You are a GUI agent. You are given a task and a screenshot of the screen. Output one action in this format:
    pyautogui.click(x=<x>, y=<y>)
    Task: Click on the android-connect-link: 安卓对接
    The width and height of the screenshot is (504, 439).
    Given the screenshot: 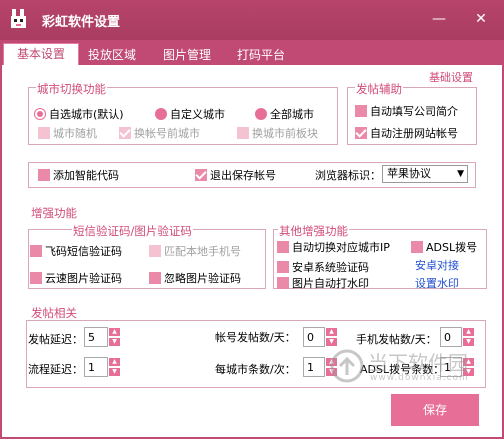 What is the action you would take?
    pyautogui.click(x=437, y=265)
    